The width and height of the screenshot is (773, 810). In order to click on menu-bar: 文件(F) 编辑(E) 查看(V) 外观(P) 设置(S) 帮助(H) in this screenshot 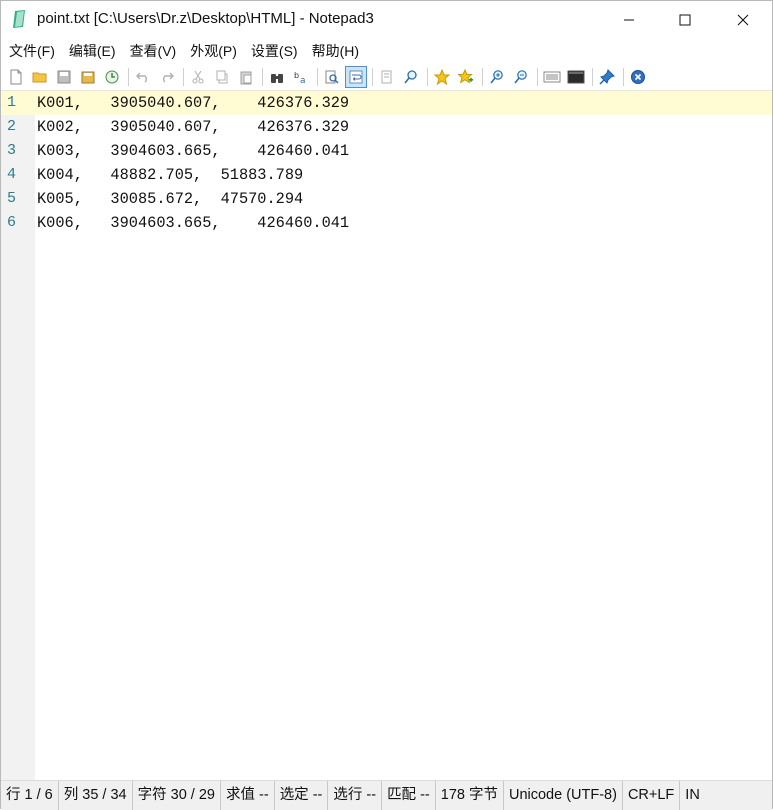, I will do `click(386, 51)`.